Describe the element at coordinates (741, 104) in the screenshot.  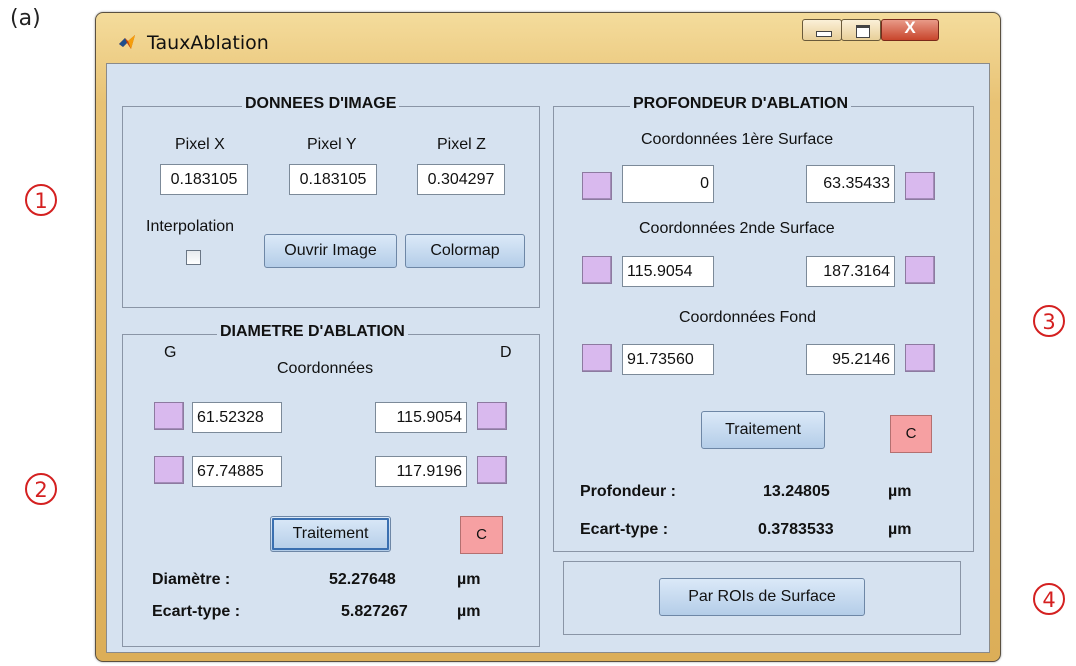
I see `depth-title: PROFONDEUR D'ABLATION` at that location.